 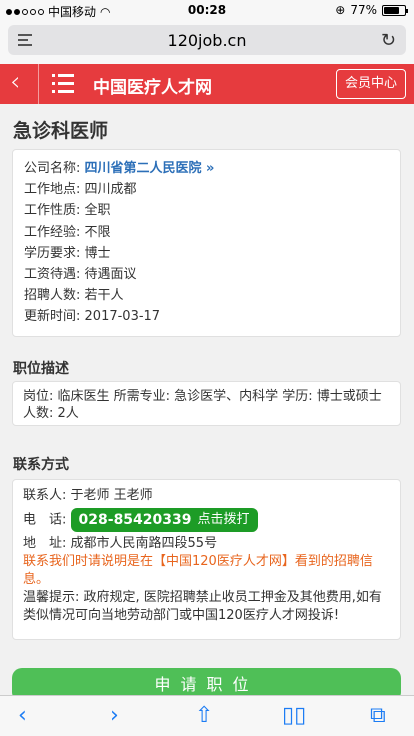 What do you see at coordinates (144, 543) in the screenshot?
I see `contact-address: 成都市人民南路四段55号` at bounding box center [144, 543].